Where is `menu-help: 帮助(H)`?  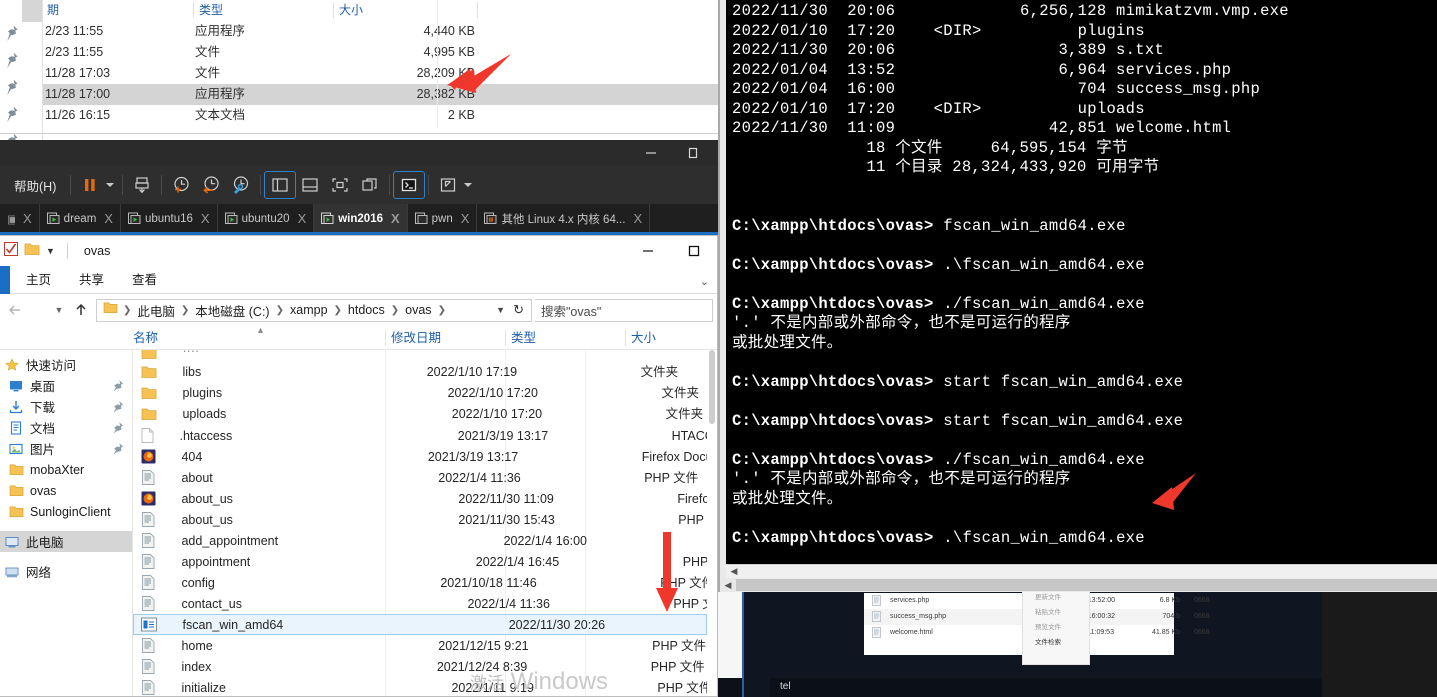 menu-help: 帮助(H) is located at coordinates (33, 185).